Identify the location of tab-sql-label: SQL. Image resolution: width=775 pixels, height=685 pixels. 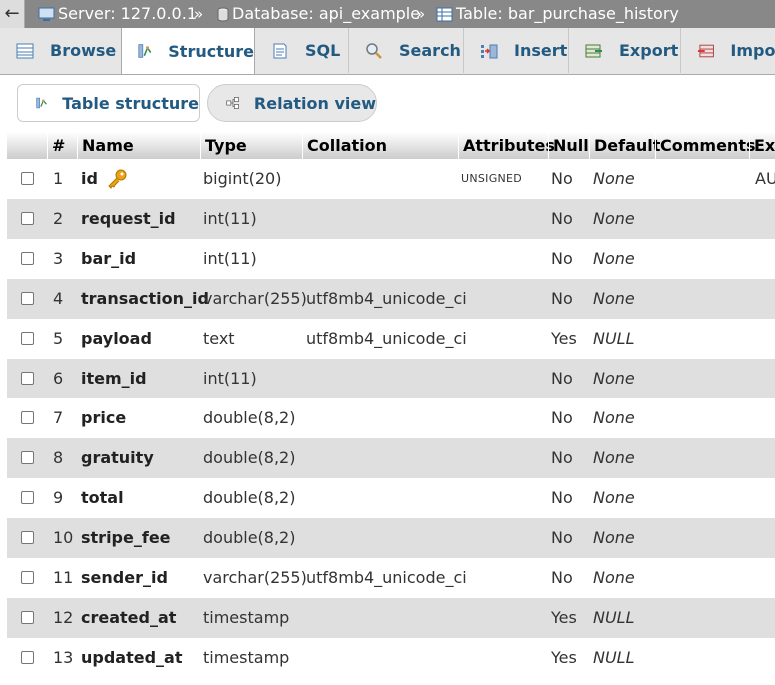
(323, 50).